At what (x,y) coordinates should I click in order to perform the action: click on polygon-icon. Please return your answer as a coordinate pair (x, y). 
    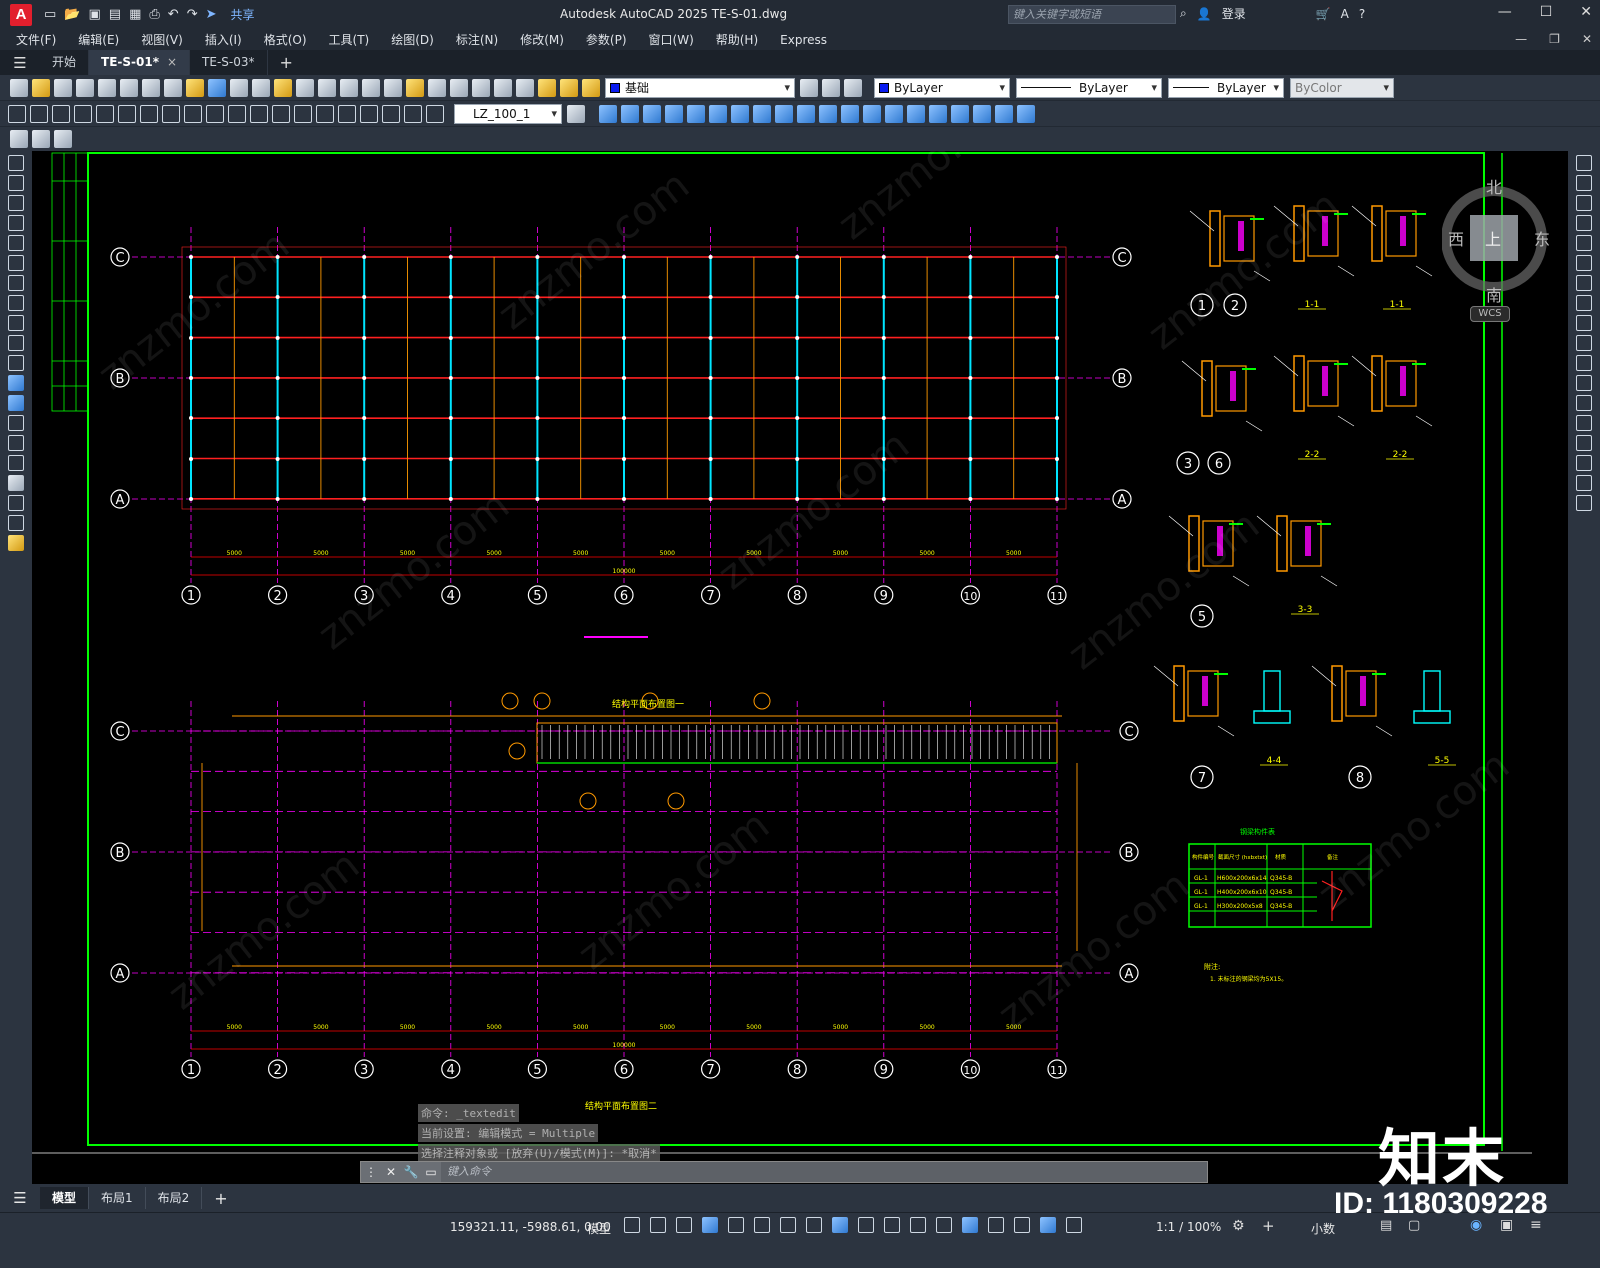
    Looking at the image, I should click on (16, 223).